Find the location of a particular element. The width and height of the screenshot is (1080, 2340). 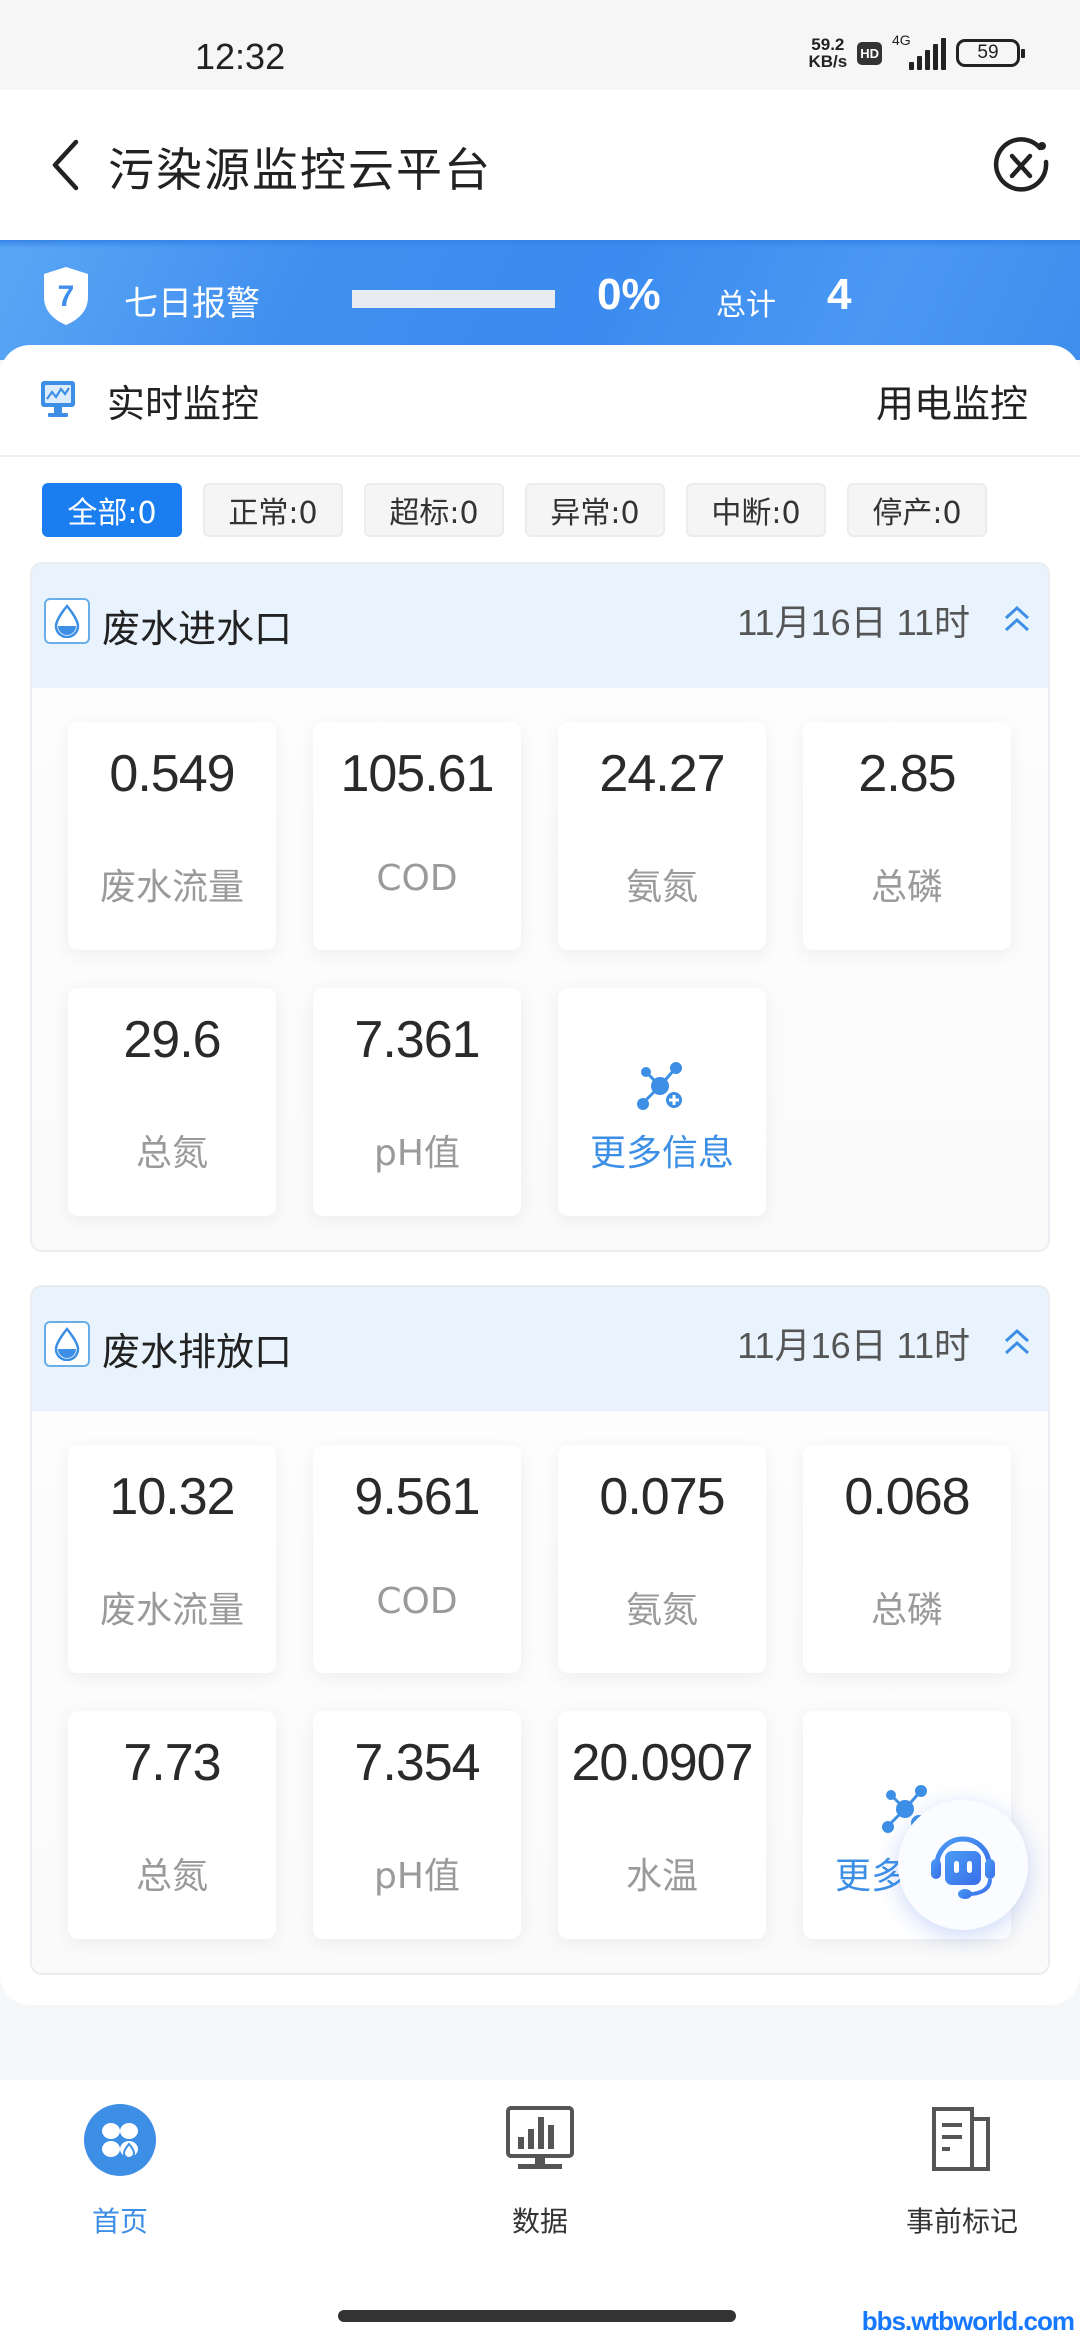

alert-total-value: 4 is located at coordinates (839, 294).